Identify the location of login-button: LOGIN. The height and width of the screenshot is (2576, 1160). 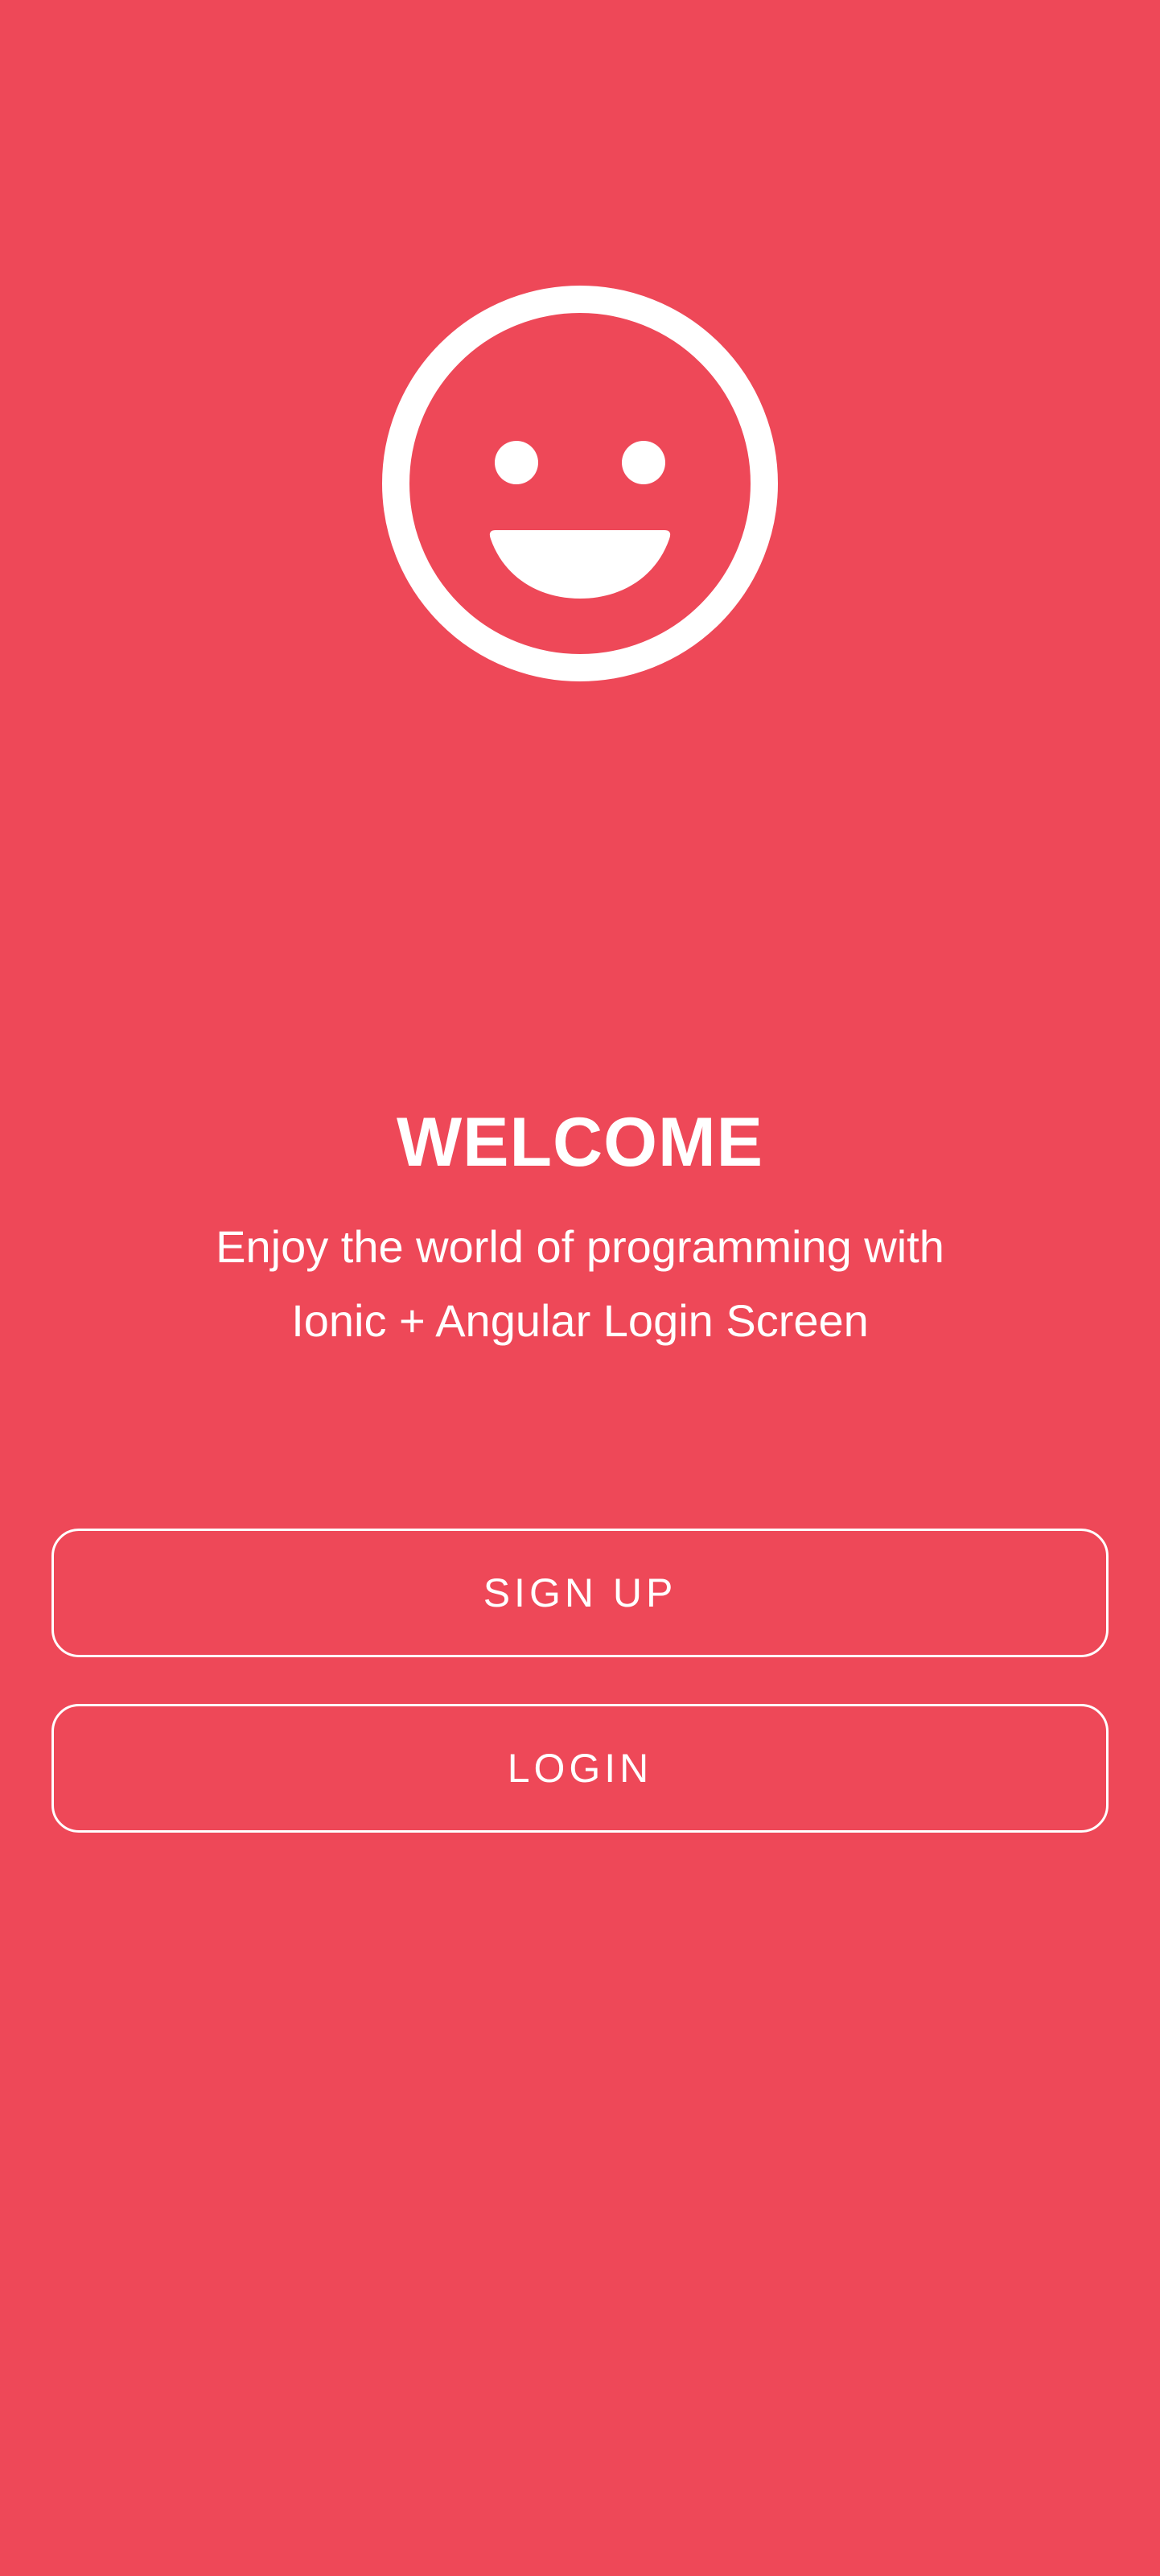
(580, 1768).